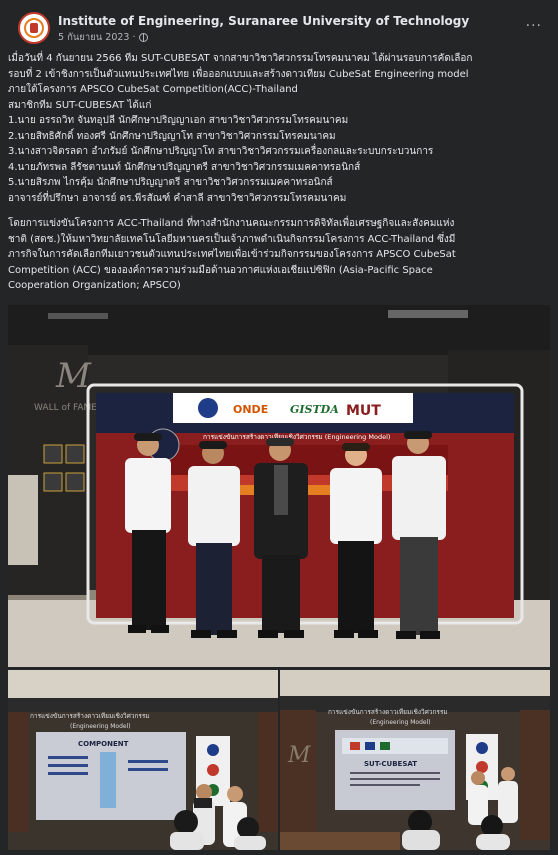 Image resolution: width=558 pixels, height=855 pixels. I want to click on br-slide-title: SUT-CUBESAT, so click(390, 764).